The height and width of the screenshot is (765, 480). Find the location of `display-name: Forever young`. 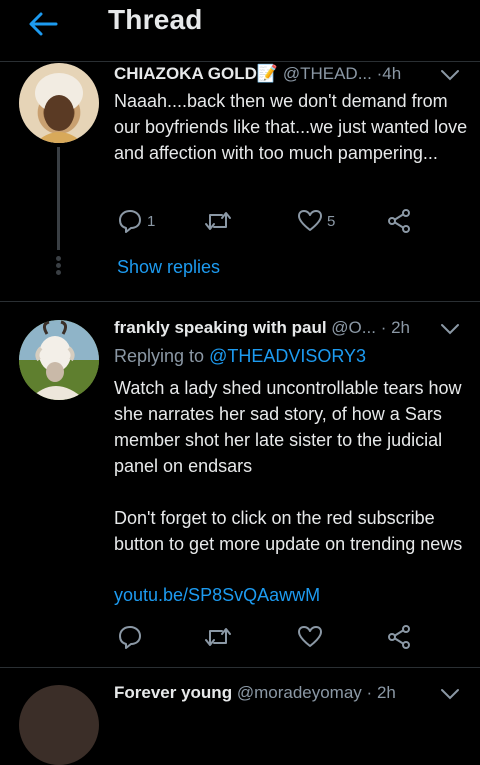

display-name: Forever young is located at coordinates (173, 692).